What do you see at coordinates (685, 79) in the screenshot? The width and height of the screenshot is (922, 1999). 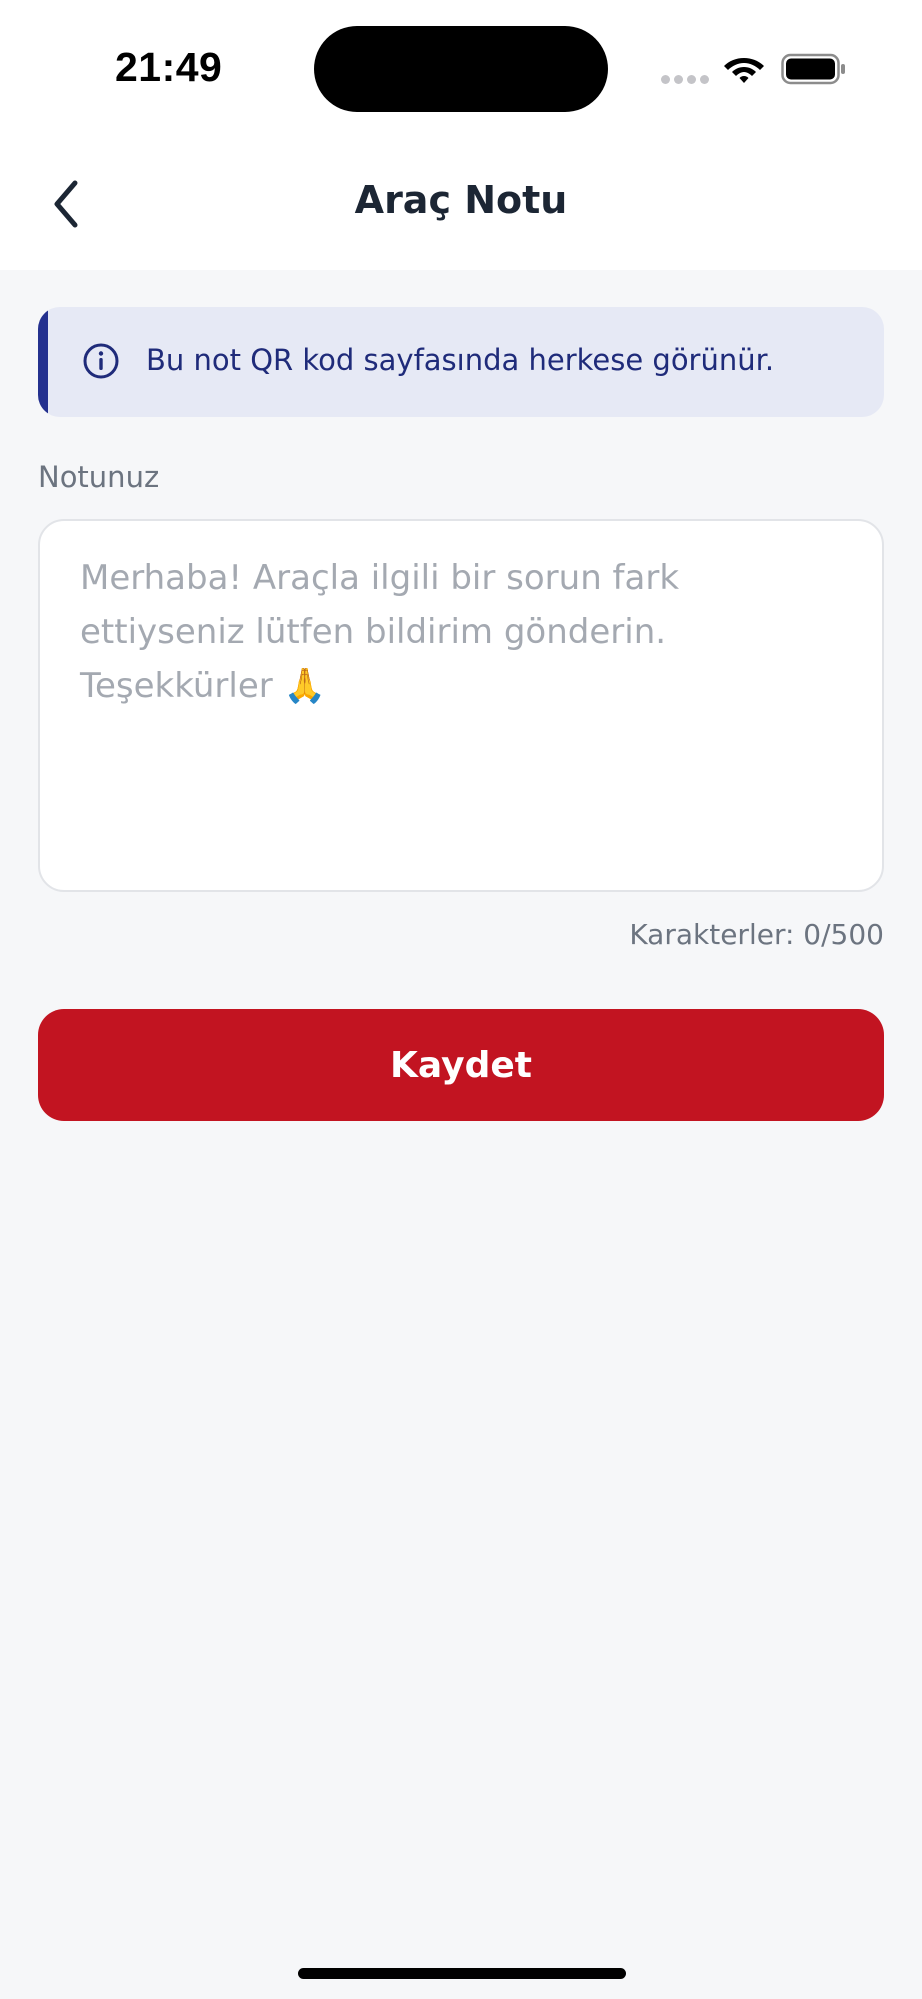 I see `cellular-signal-icon` at bounding box center [685, 79].